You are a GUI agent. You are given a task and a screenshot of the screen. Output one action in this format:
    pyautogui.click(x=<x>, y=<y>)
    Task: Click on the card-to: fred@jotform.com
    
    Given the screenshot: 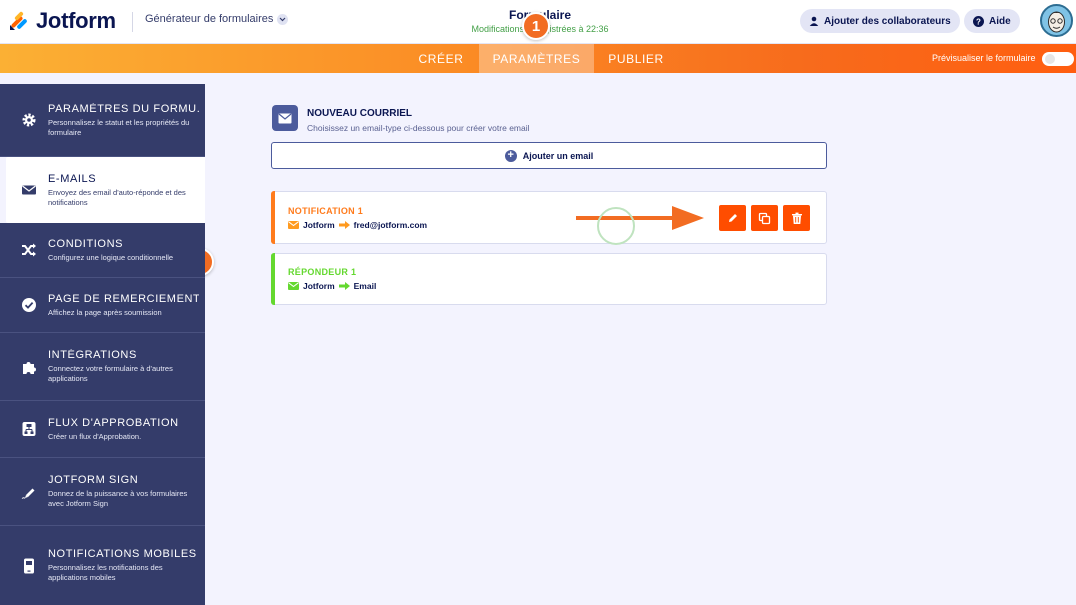 What is the action you would take?
    pyautogui.click(x=390, y=225)
    